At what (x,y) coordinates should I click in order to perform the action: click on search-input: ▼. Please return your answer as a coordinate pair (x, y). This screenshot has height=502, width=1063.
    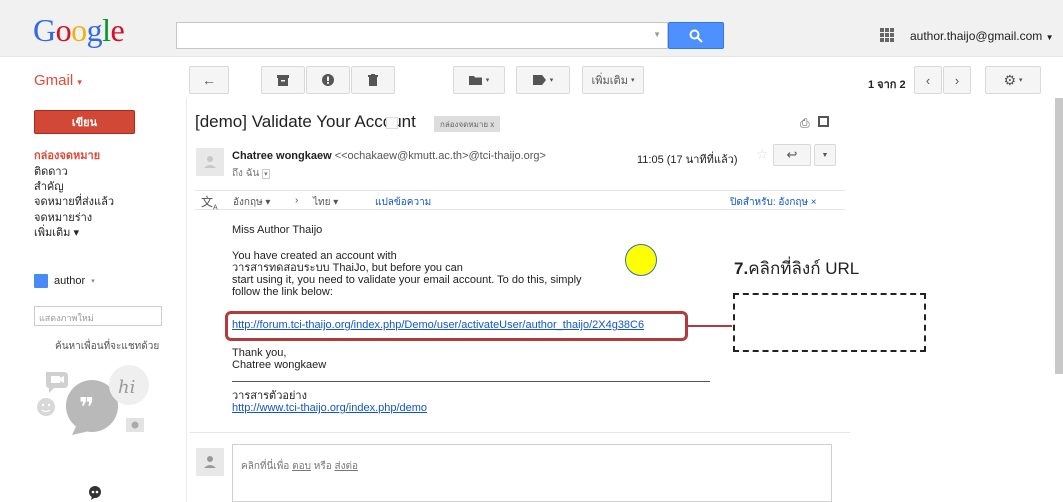
    Looking at the image, I should click on (422, 35).